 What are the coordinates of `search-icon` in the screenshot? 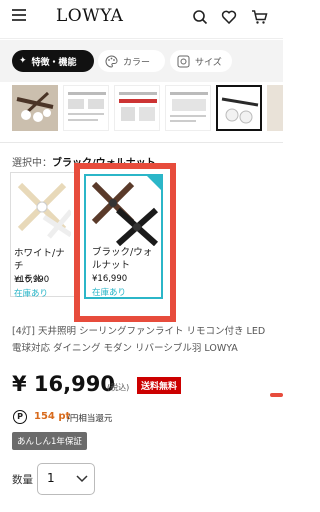 It's located at (200, 17).